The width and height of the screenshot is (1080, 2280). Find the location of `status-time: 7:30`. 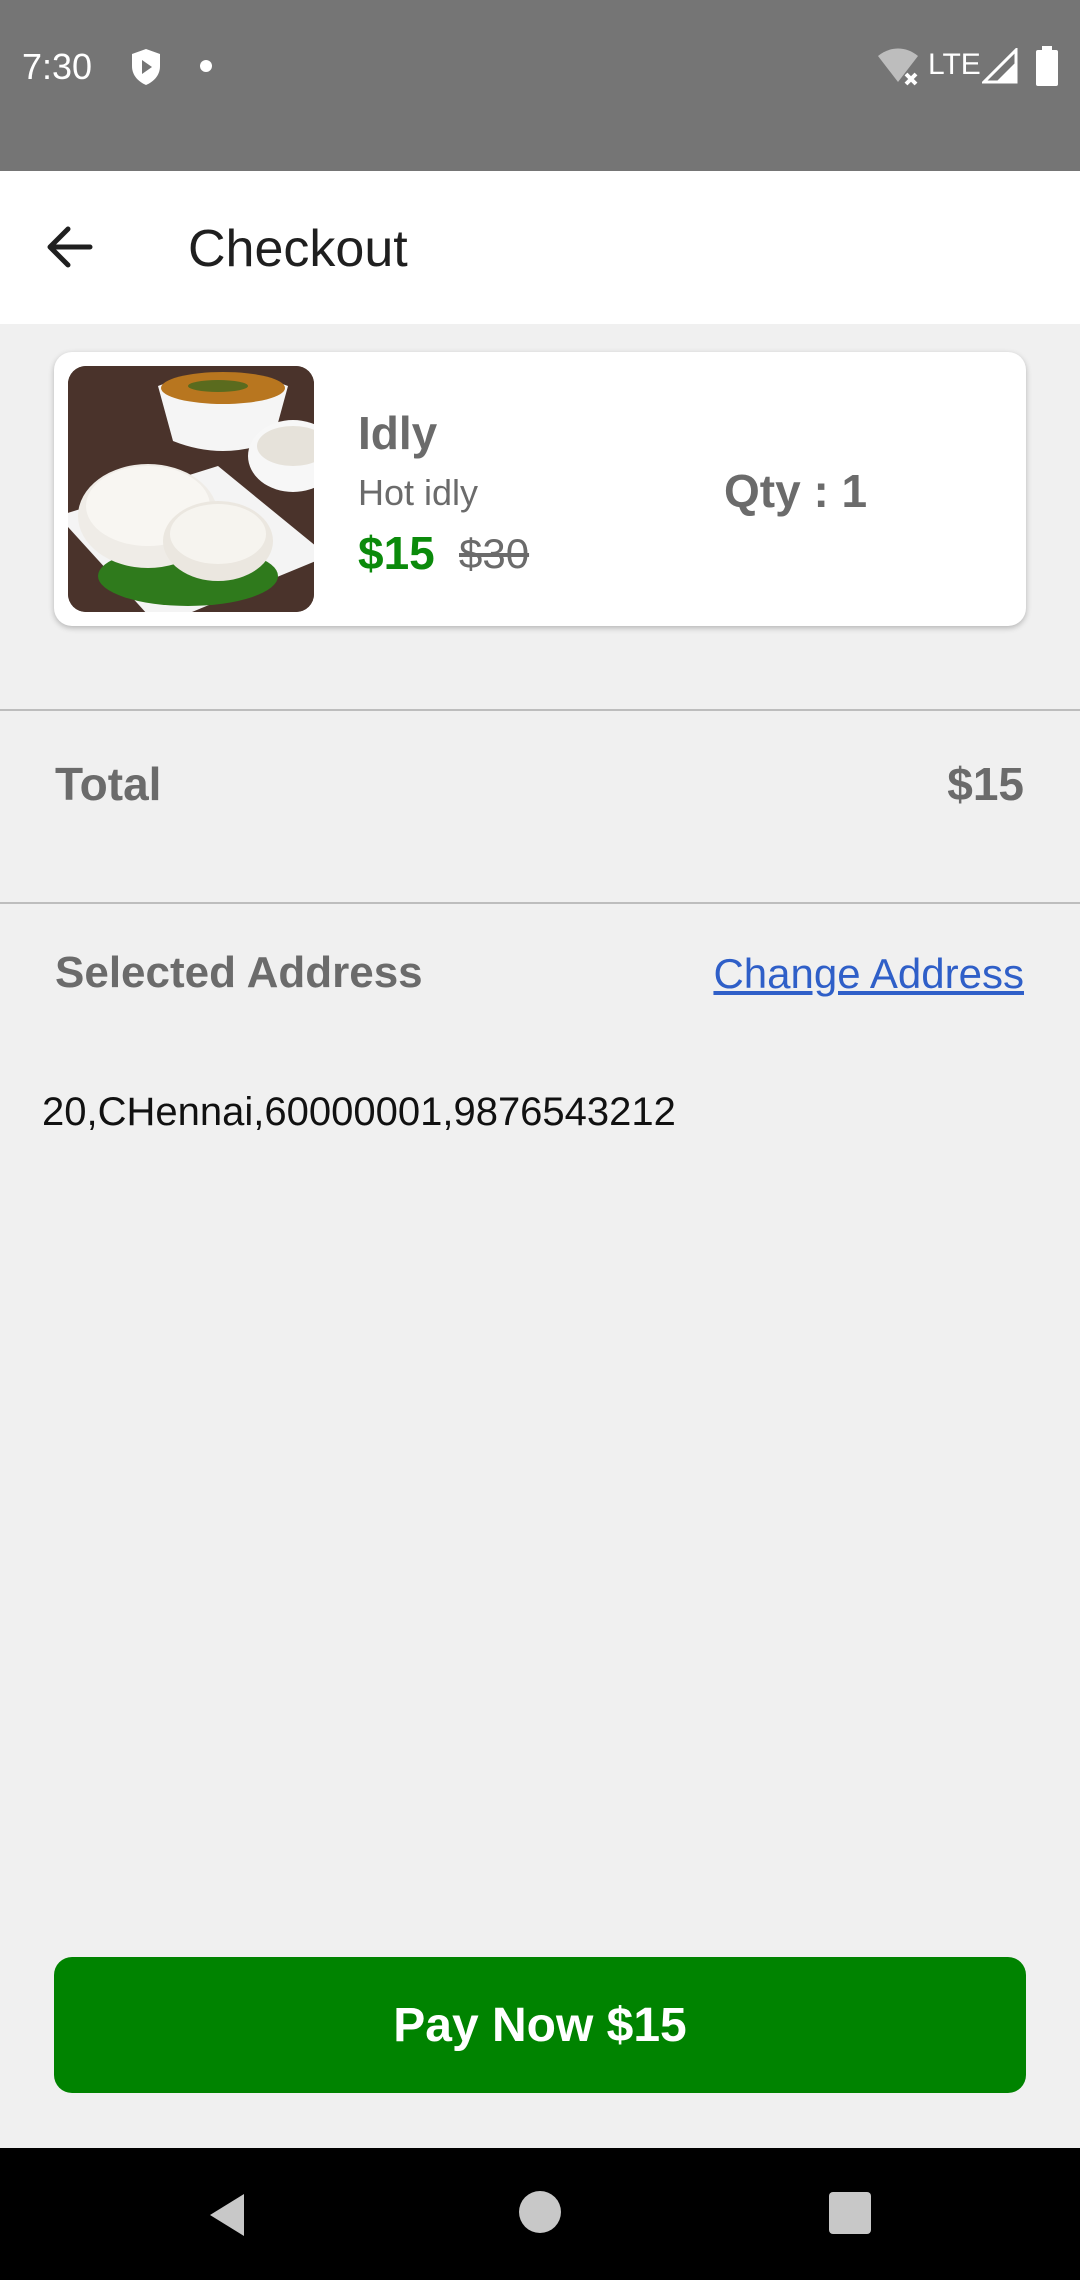

status-time: 7:30 is located at coordinates (57, 66).